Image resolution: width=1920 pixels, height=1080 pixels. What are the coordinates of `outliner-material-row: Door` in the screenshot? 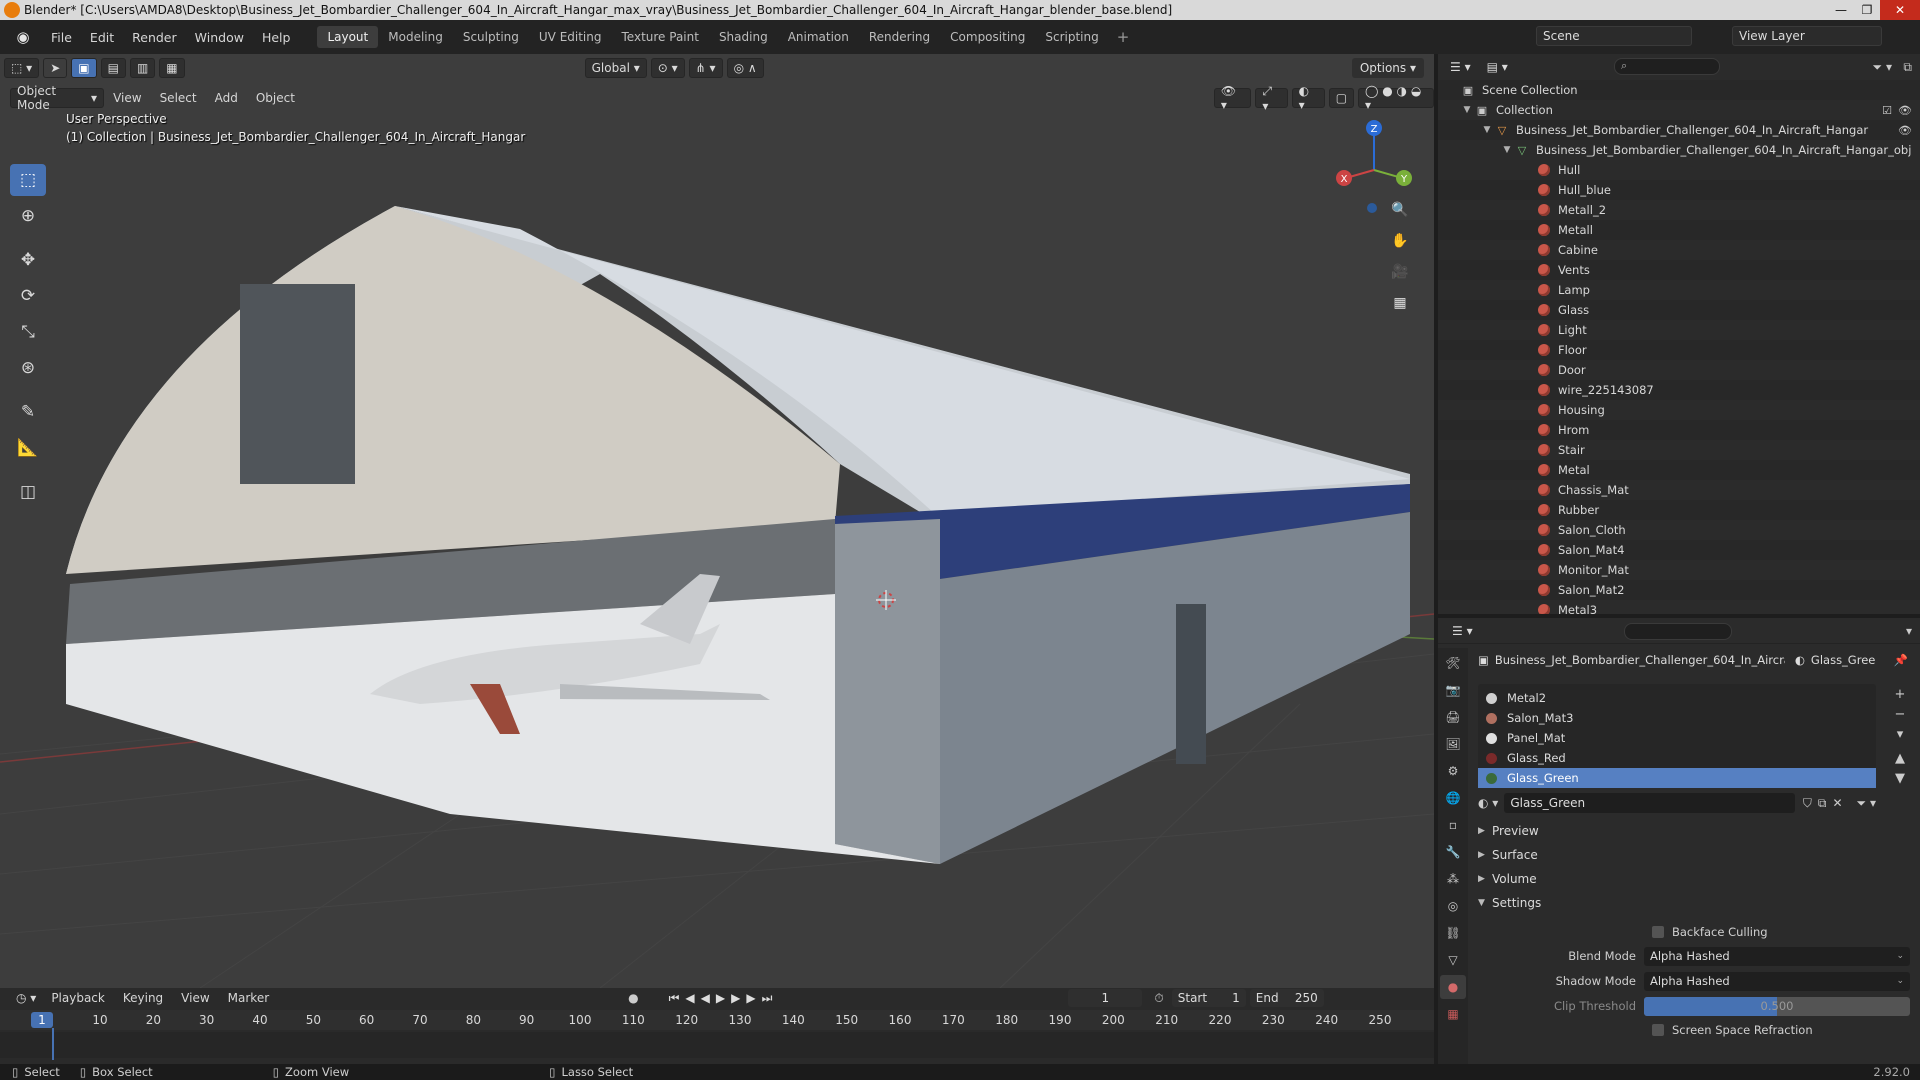 It's located at (1679, 370).